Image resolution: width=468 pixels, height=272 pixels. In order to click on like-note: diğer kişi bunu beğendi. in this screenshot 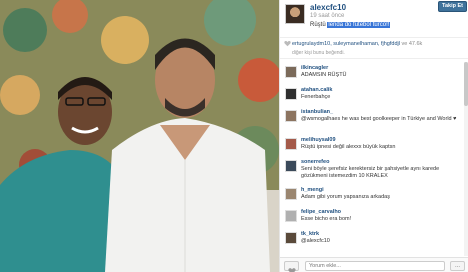, I will do `click(318, 53)`.